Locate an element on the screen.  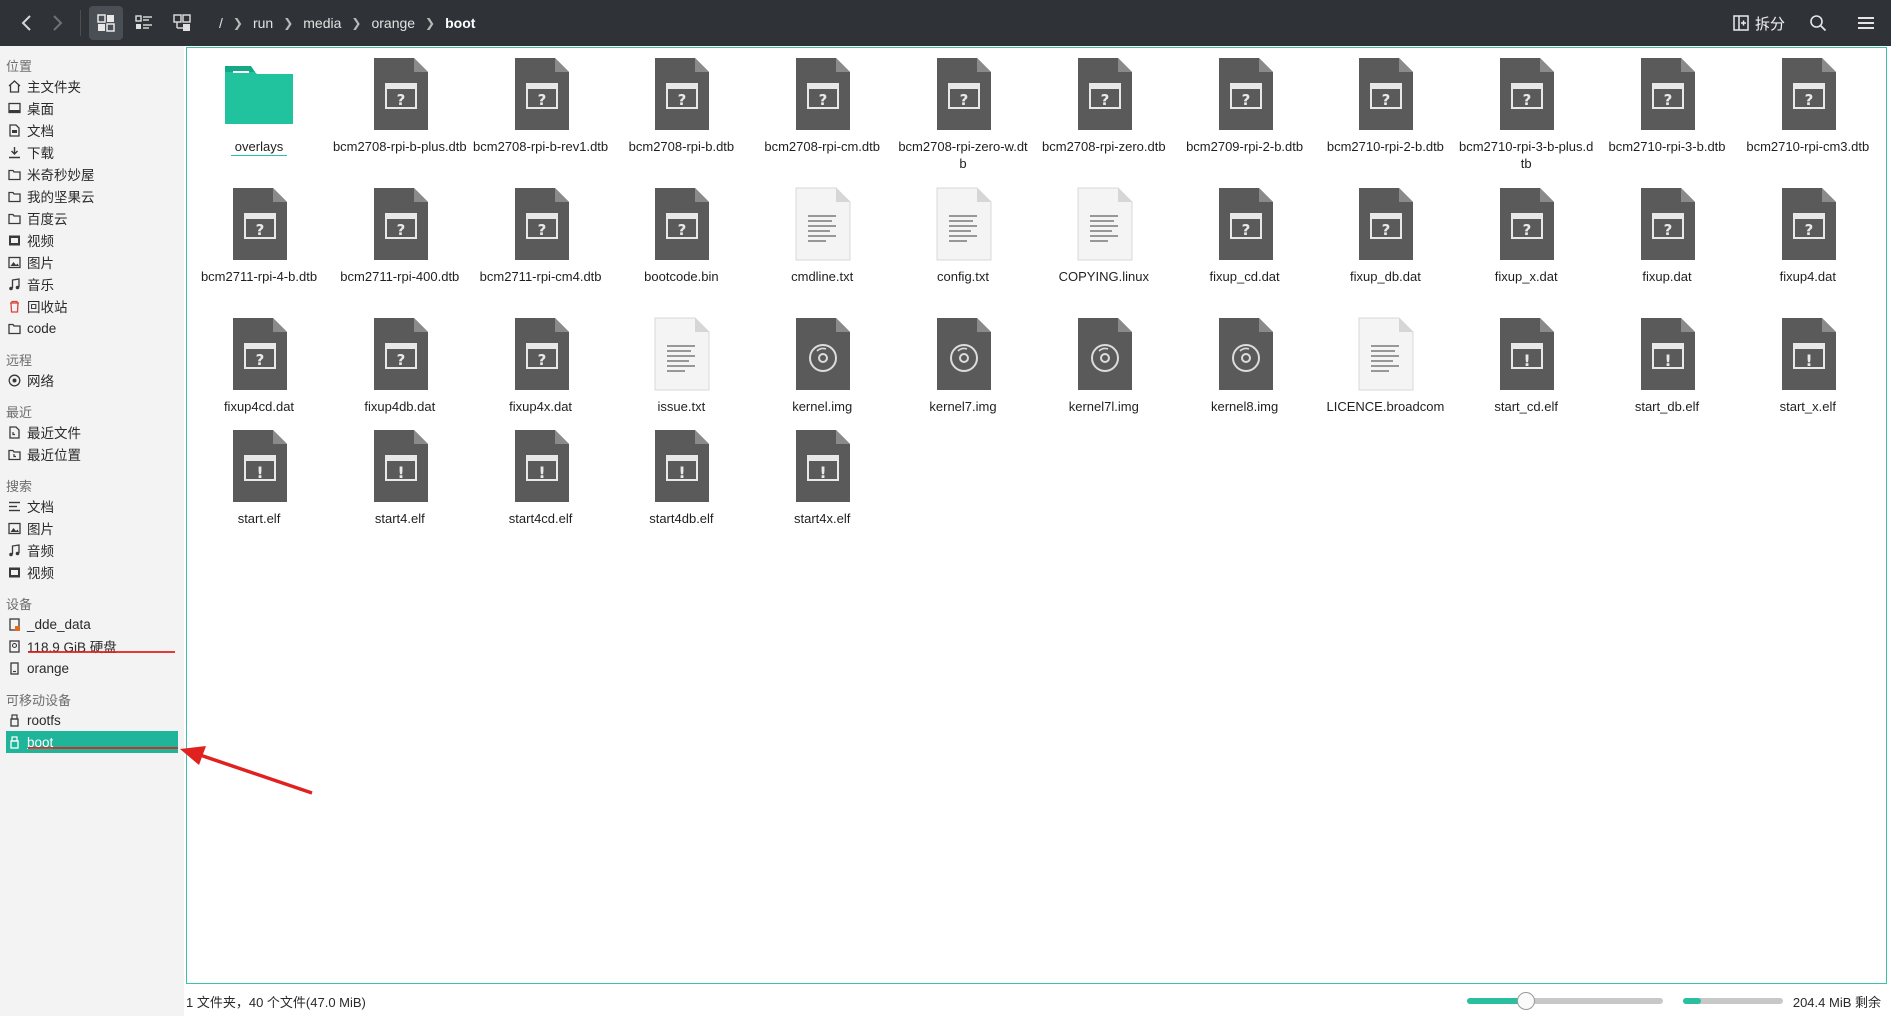
sidebar-item-mickey-folder: 米奇秒妙屋 is located at coordinates (92, 174).